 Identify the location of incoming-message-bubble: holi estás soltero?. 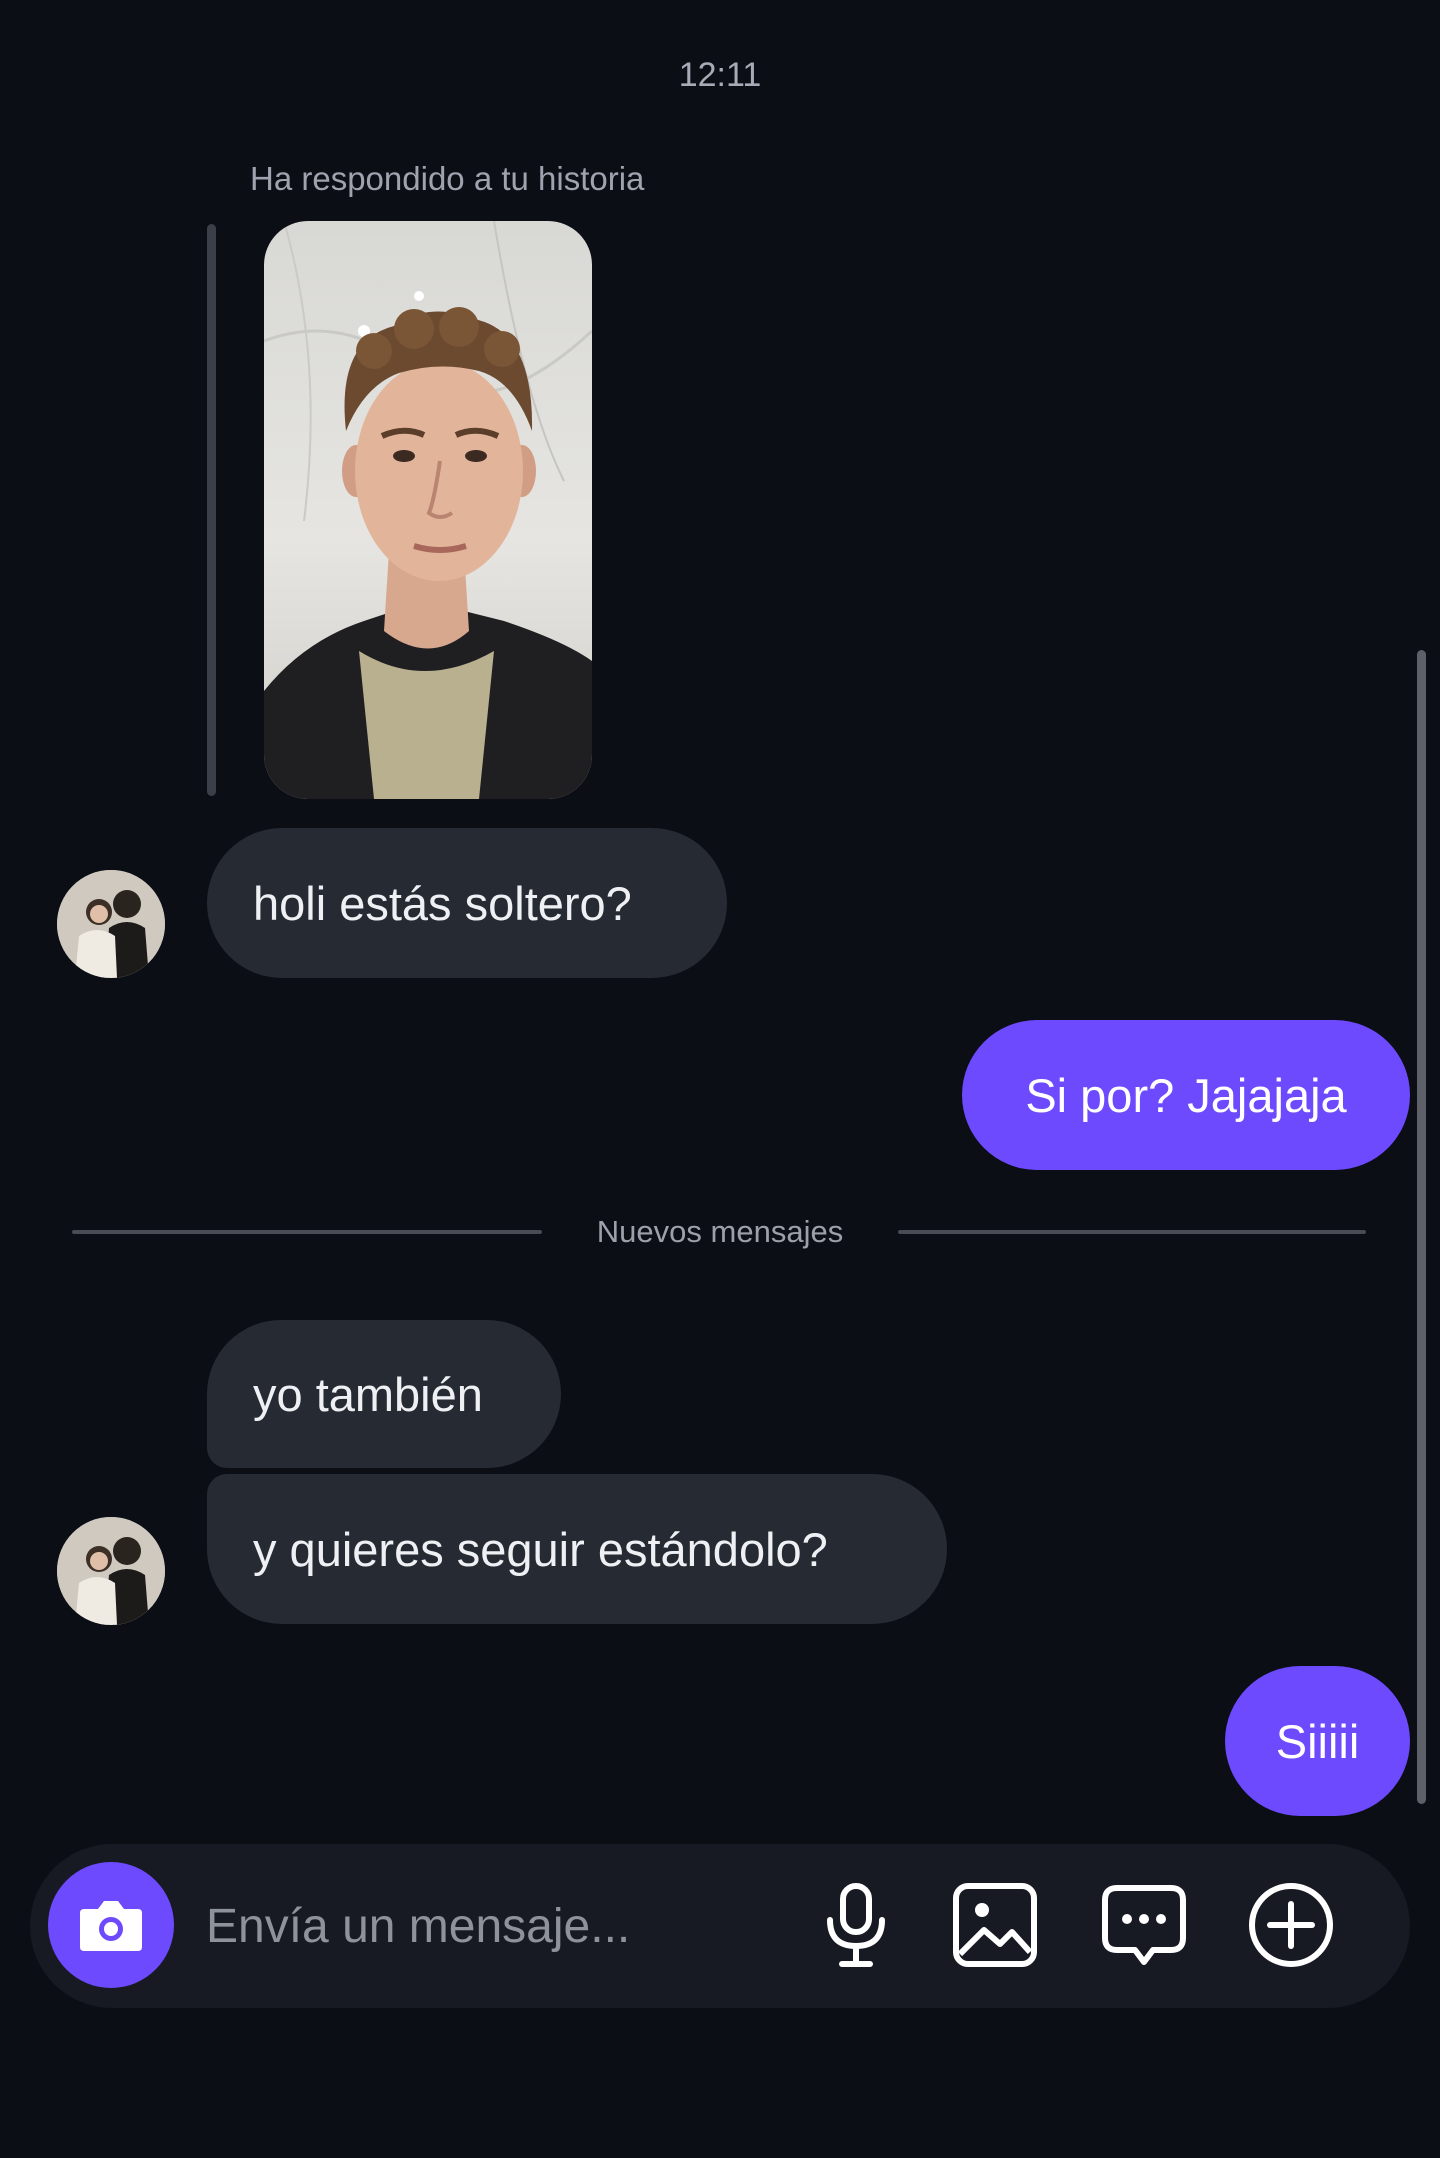
(467, 903).